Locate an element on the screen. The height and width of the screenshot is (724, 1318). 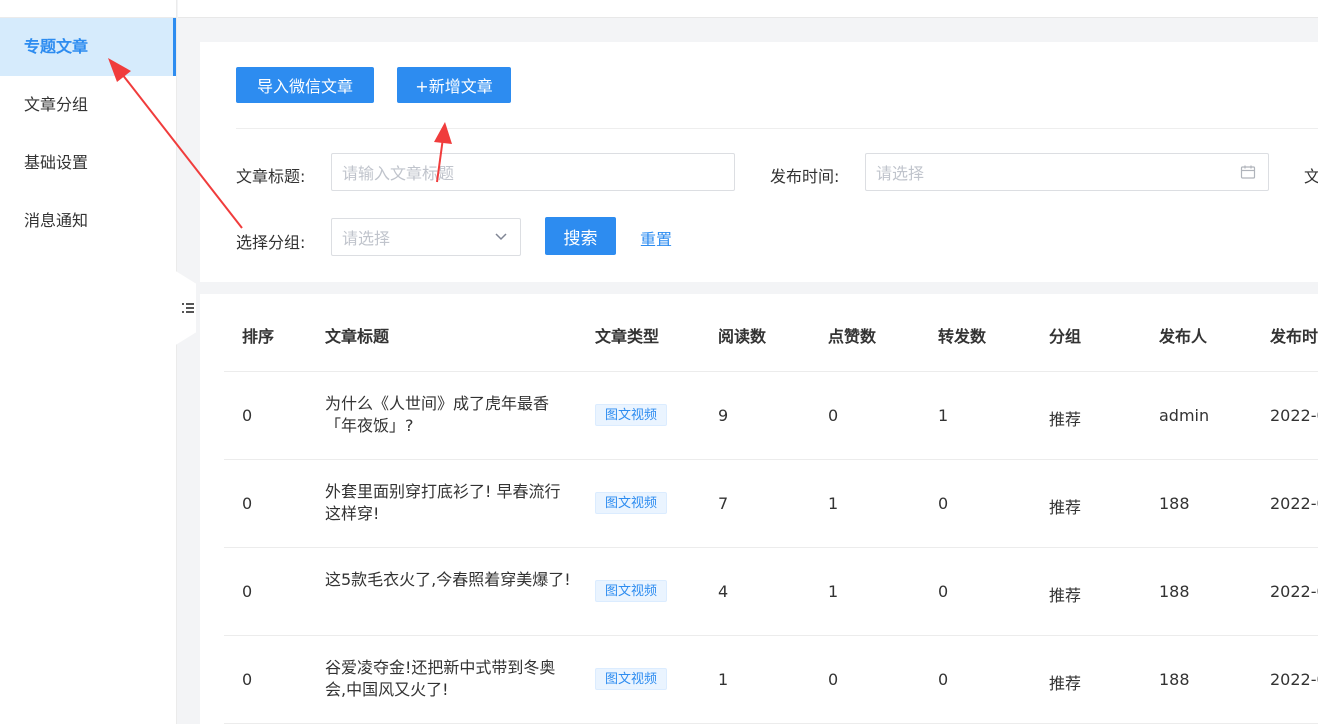
sidebar-item-topic-articles: 专题文章 is located at coordinates (88, 47).